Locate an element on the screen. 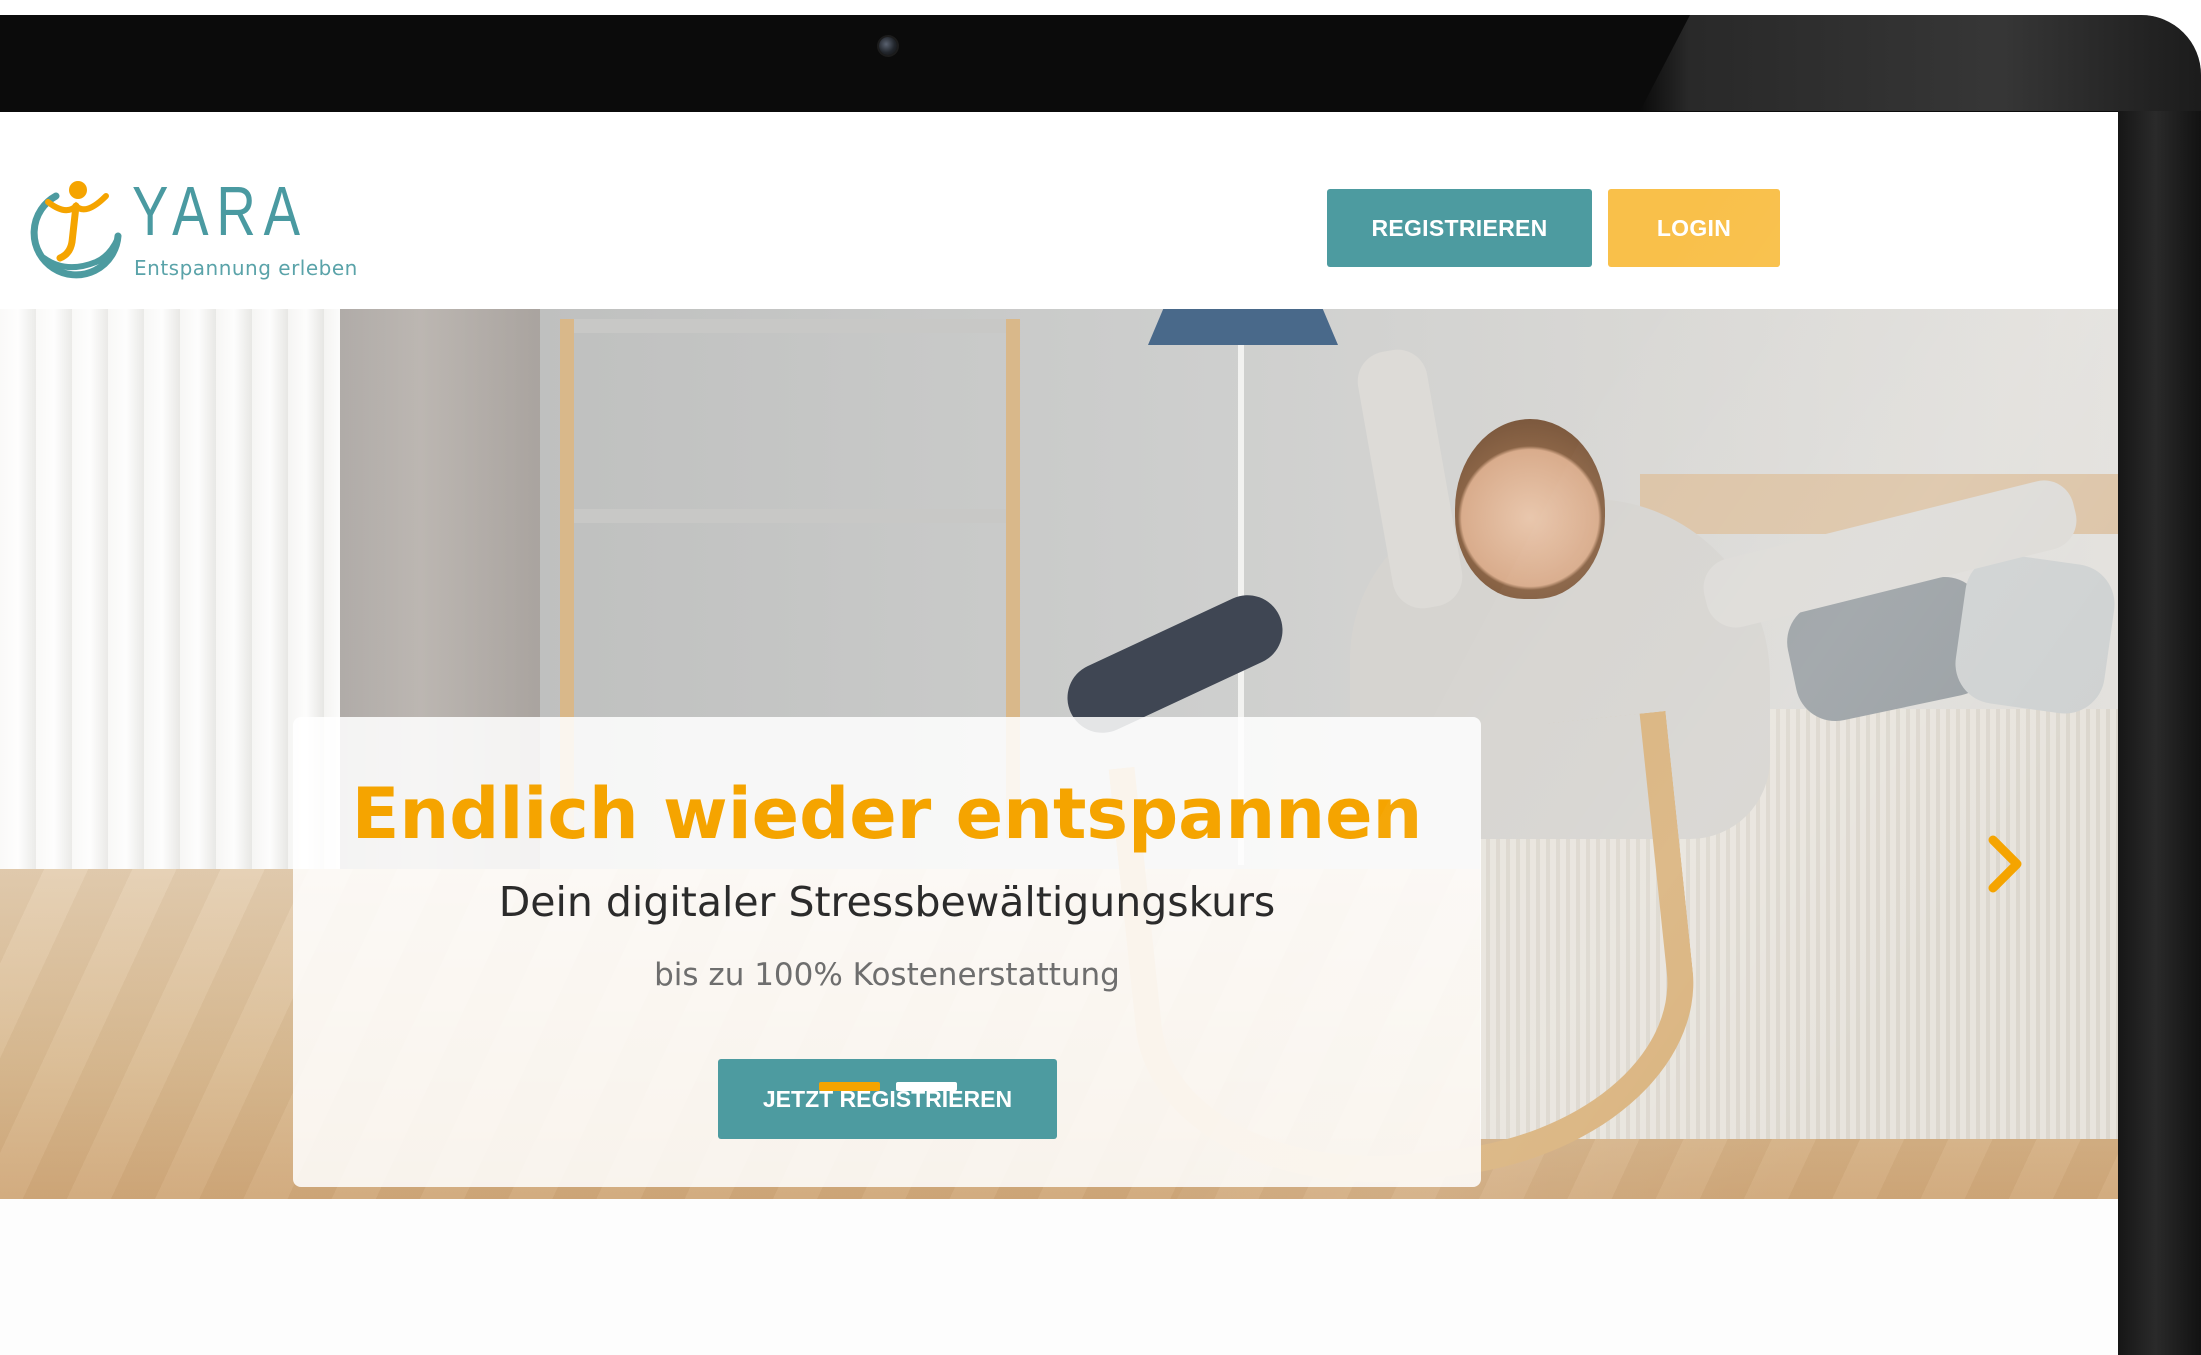 This screenshot has width=2201, height=1355. register-now-button: JETZT REGISTRIEREN is located at coordinates (887, 1099).